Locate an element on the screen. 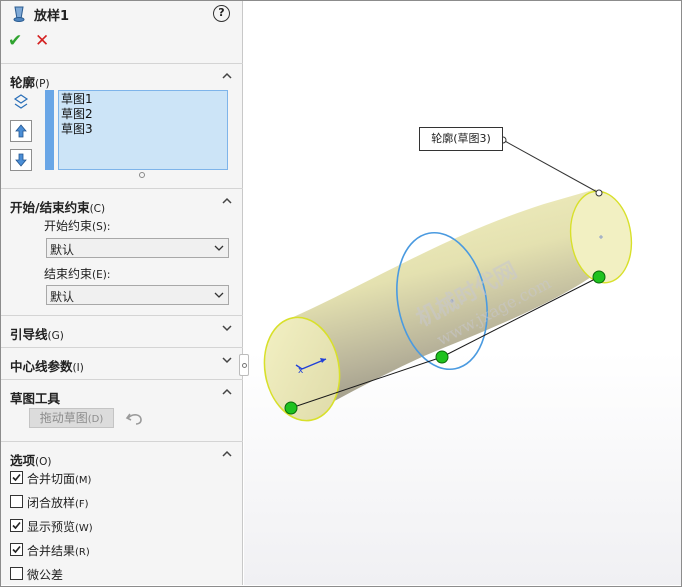 This screenshot has width=682, height=587. centerline-title: 中心线参数(I) is located at coordinates (47, 365).